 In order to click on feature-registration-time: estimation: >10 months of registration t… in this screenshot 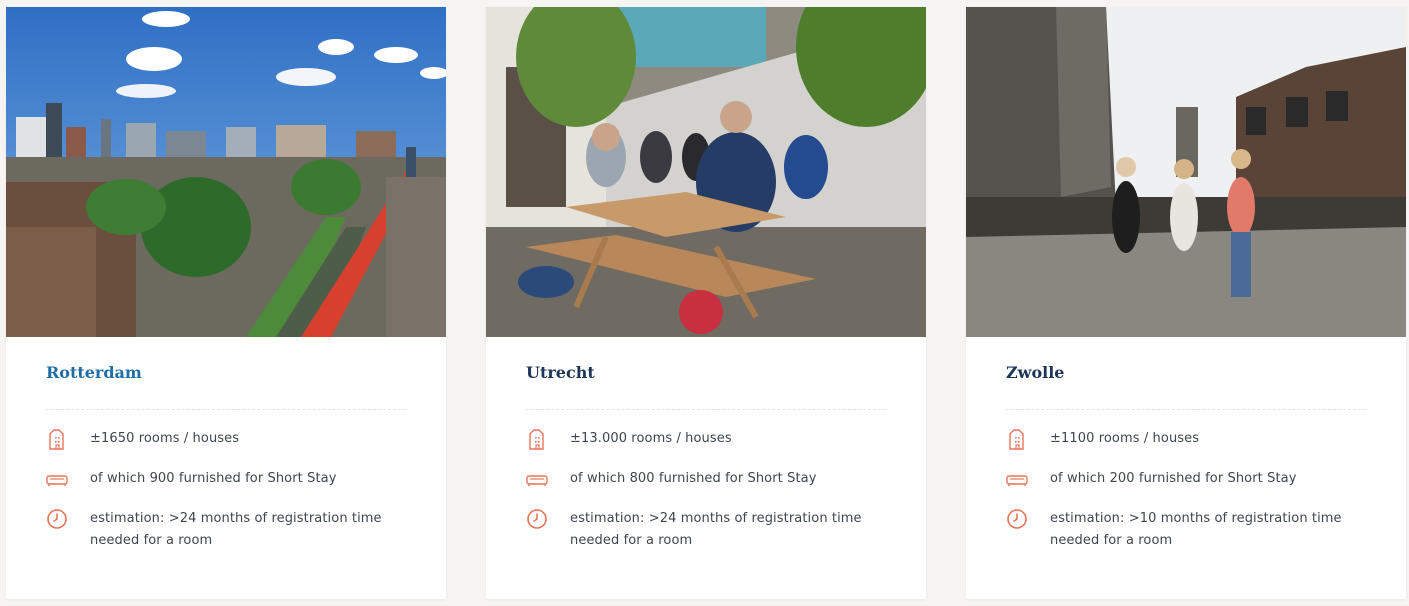, I will do `click(1186, 530)`.